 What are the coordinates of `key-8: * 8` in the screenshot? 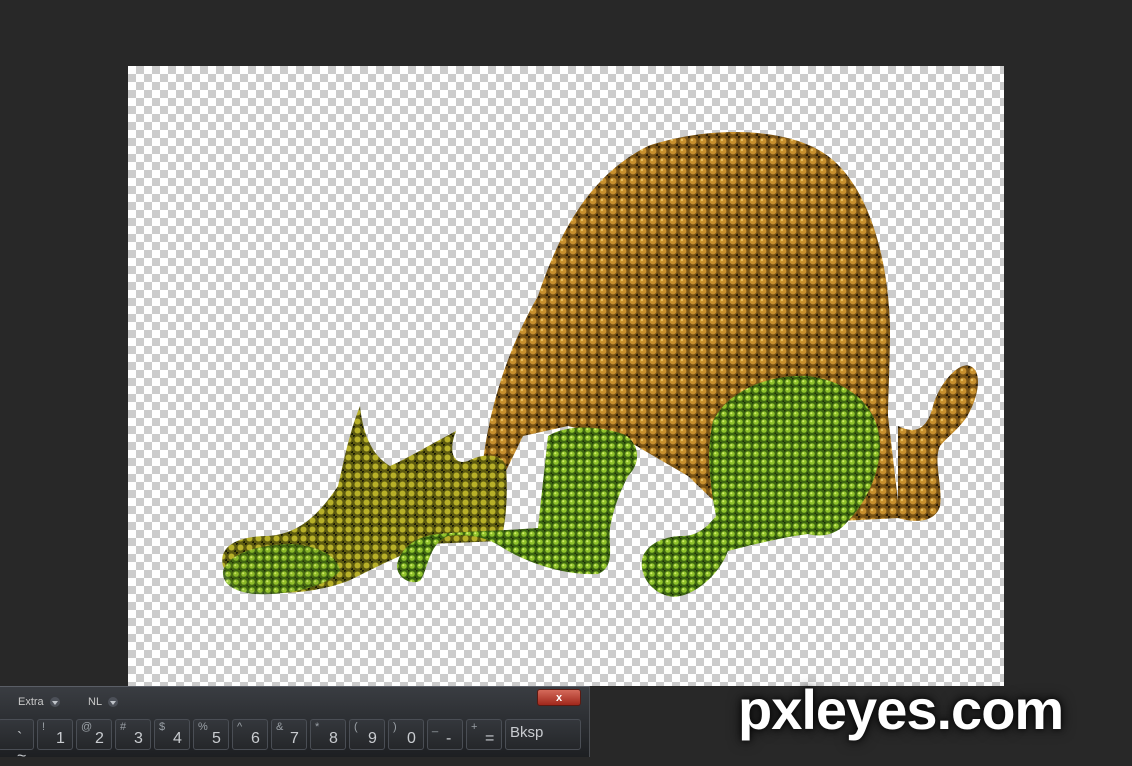 It's located at (328, 734).